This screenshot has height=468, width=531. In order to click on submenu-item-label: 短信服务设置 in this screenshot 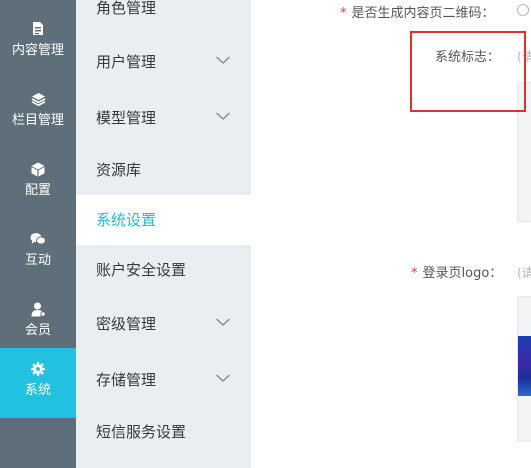, I will do `click(141, 432)`.